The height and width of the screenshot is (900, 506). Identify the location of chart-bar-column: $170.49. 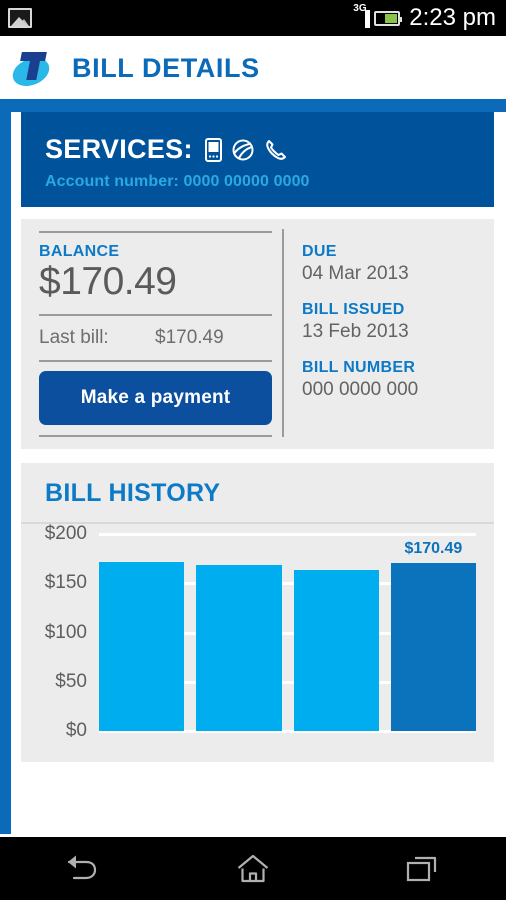
(433, 632).